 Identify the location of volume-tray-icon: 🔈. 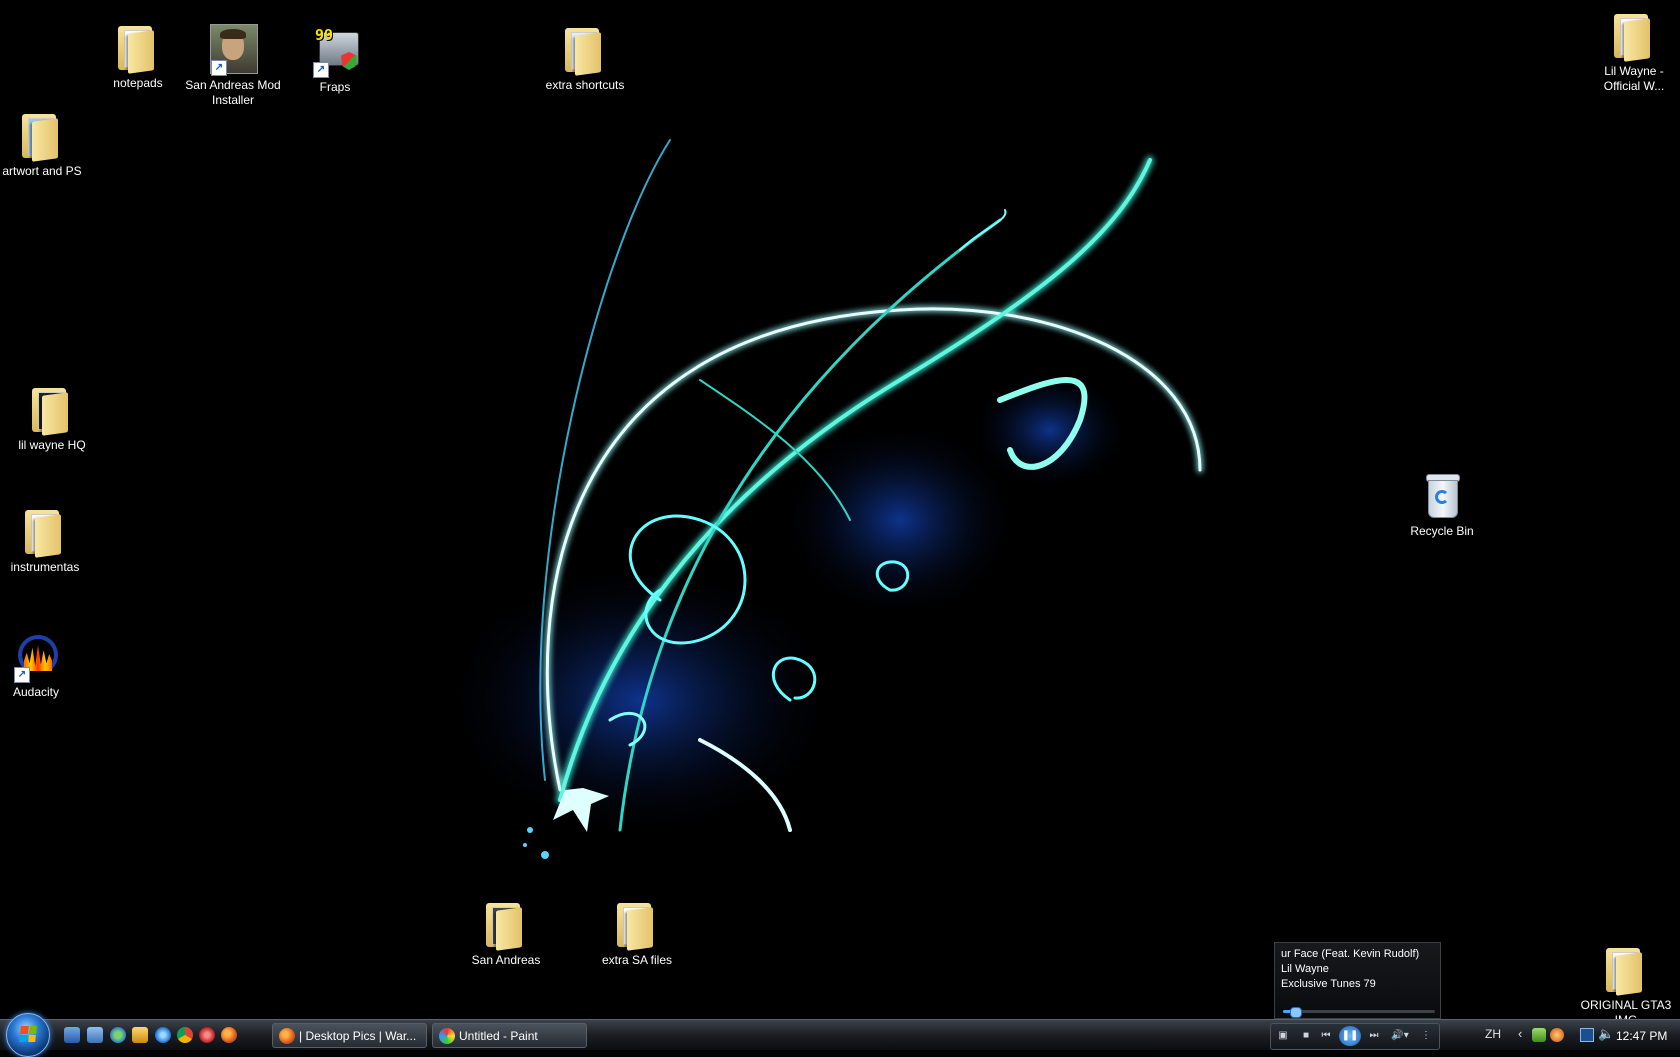
(1606, 1034).